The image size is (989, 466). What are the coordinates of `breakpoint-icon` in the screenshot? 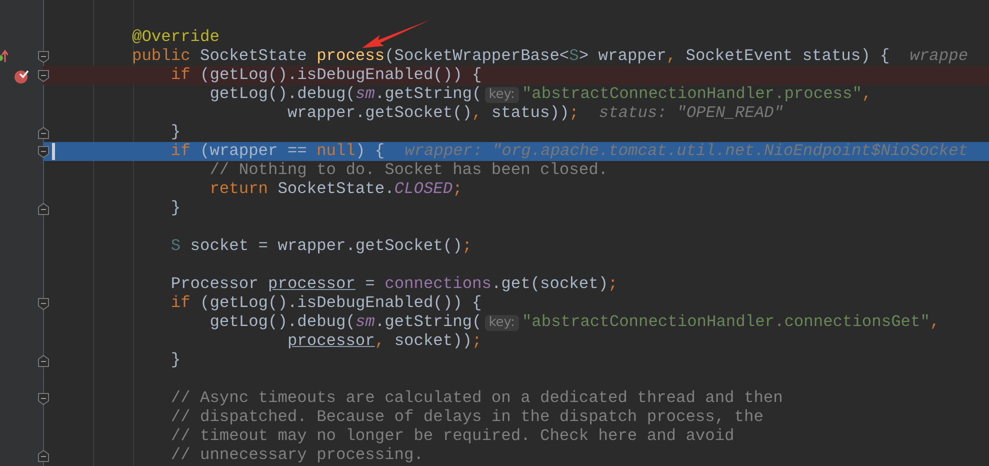 It's located at (22, 76).